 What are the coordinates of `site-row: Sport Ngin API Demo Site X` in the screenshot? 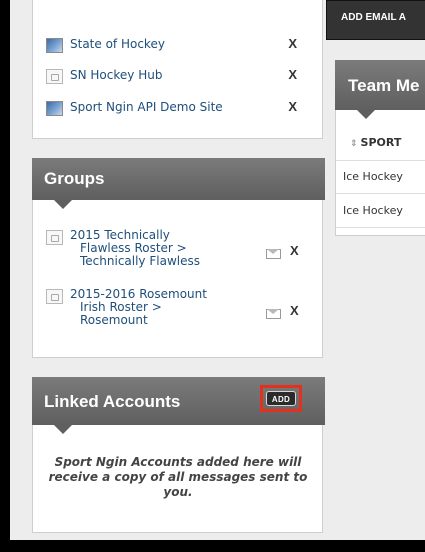 It's located at (178, 111).